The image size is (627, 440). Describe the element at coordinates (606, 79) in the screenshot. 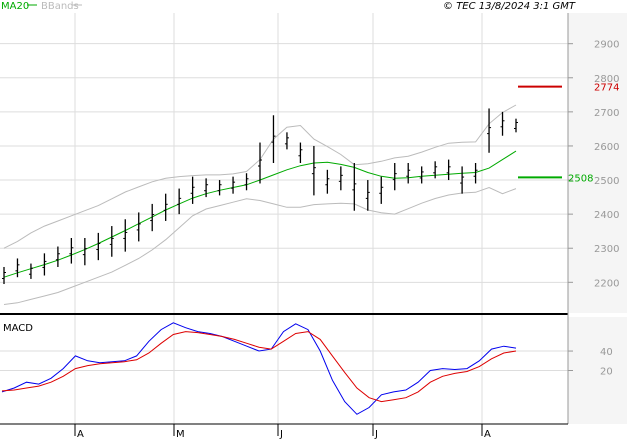

I see `price-tick-label: 2800` at that location.